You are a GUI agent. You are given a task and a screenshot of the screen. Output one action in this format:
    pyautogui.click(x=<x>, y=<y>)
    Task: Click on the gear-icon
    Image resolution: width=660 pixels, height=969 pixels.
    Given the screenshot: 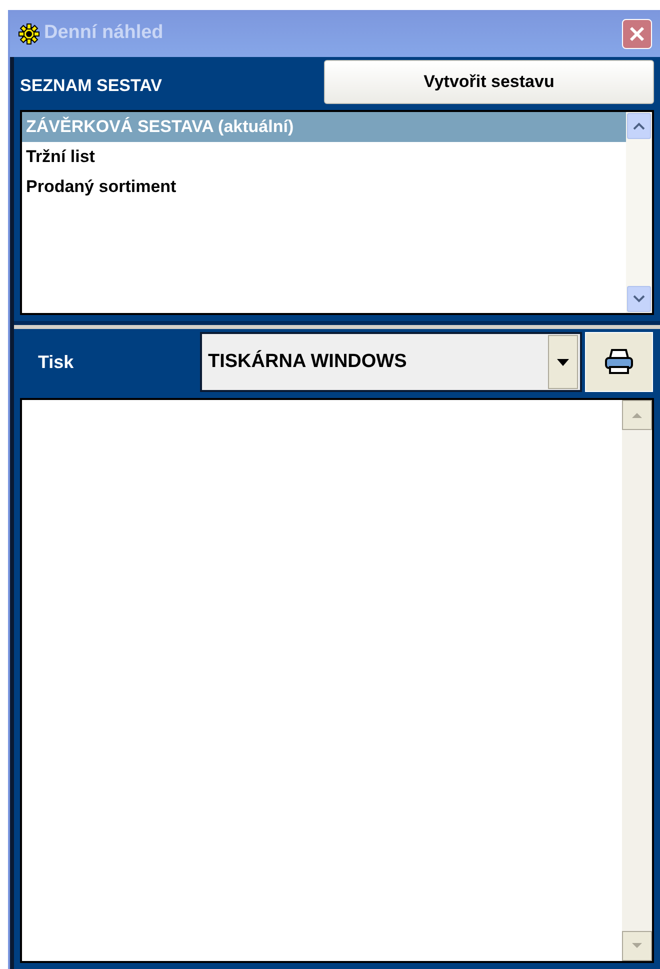 What is the action you would take?
    pyautogui.click(x=29, y=33)
    